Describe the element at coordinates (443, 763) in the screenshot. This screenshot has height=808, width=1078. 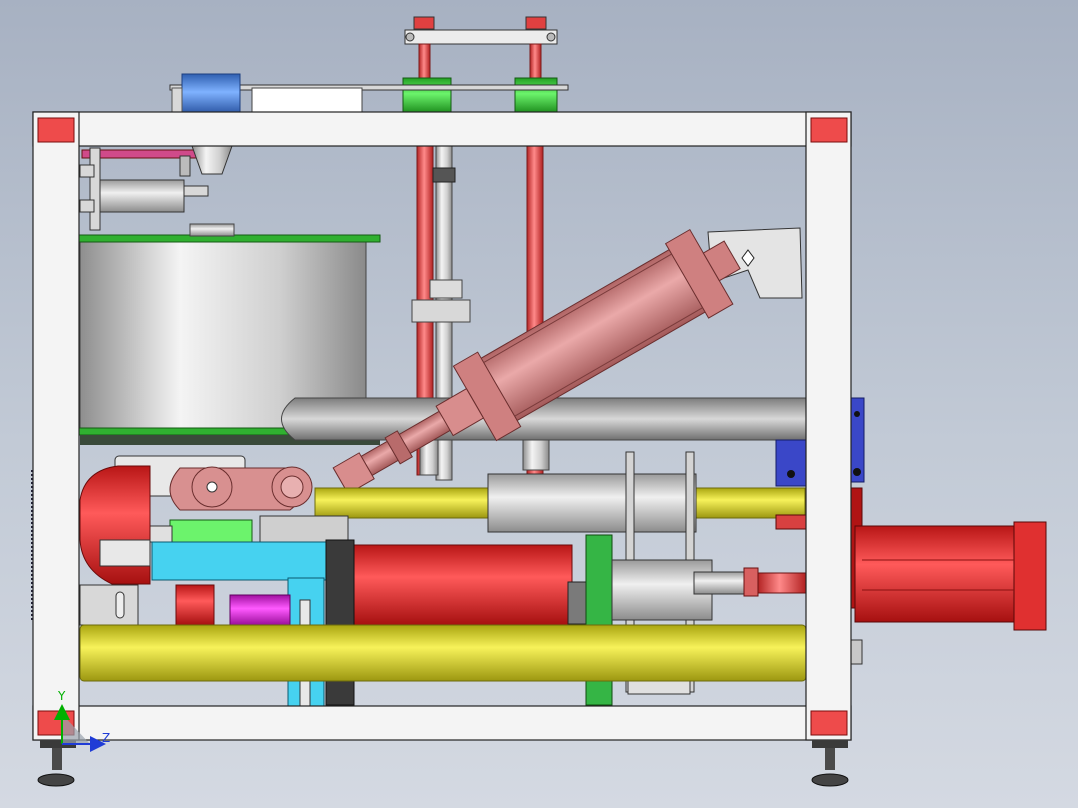
I see `leveling-feet` at that location.